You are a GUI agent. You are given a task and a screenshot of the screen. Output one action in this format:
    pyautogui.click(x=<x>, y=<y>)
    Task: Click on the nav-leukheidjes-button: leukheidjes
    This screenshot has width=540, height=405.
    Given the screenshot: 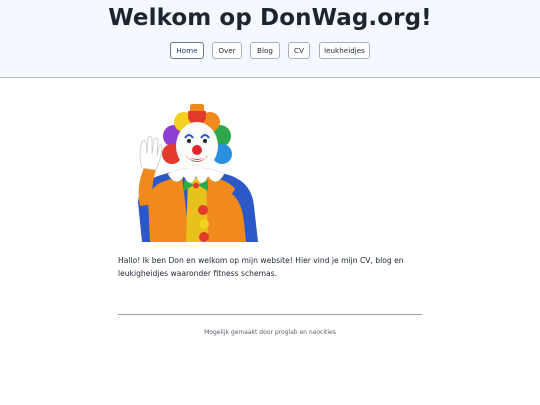 What is the action you would take?
    pyautogui.click(x=344, y=50)
    